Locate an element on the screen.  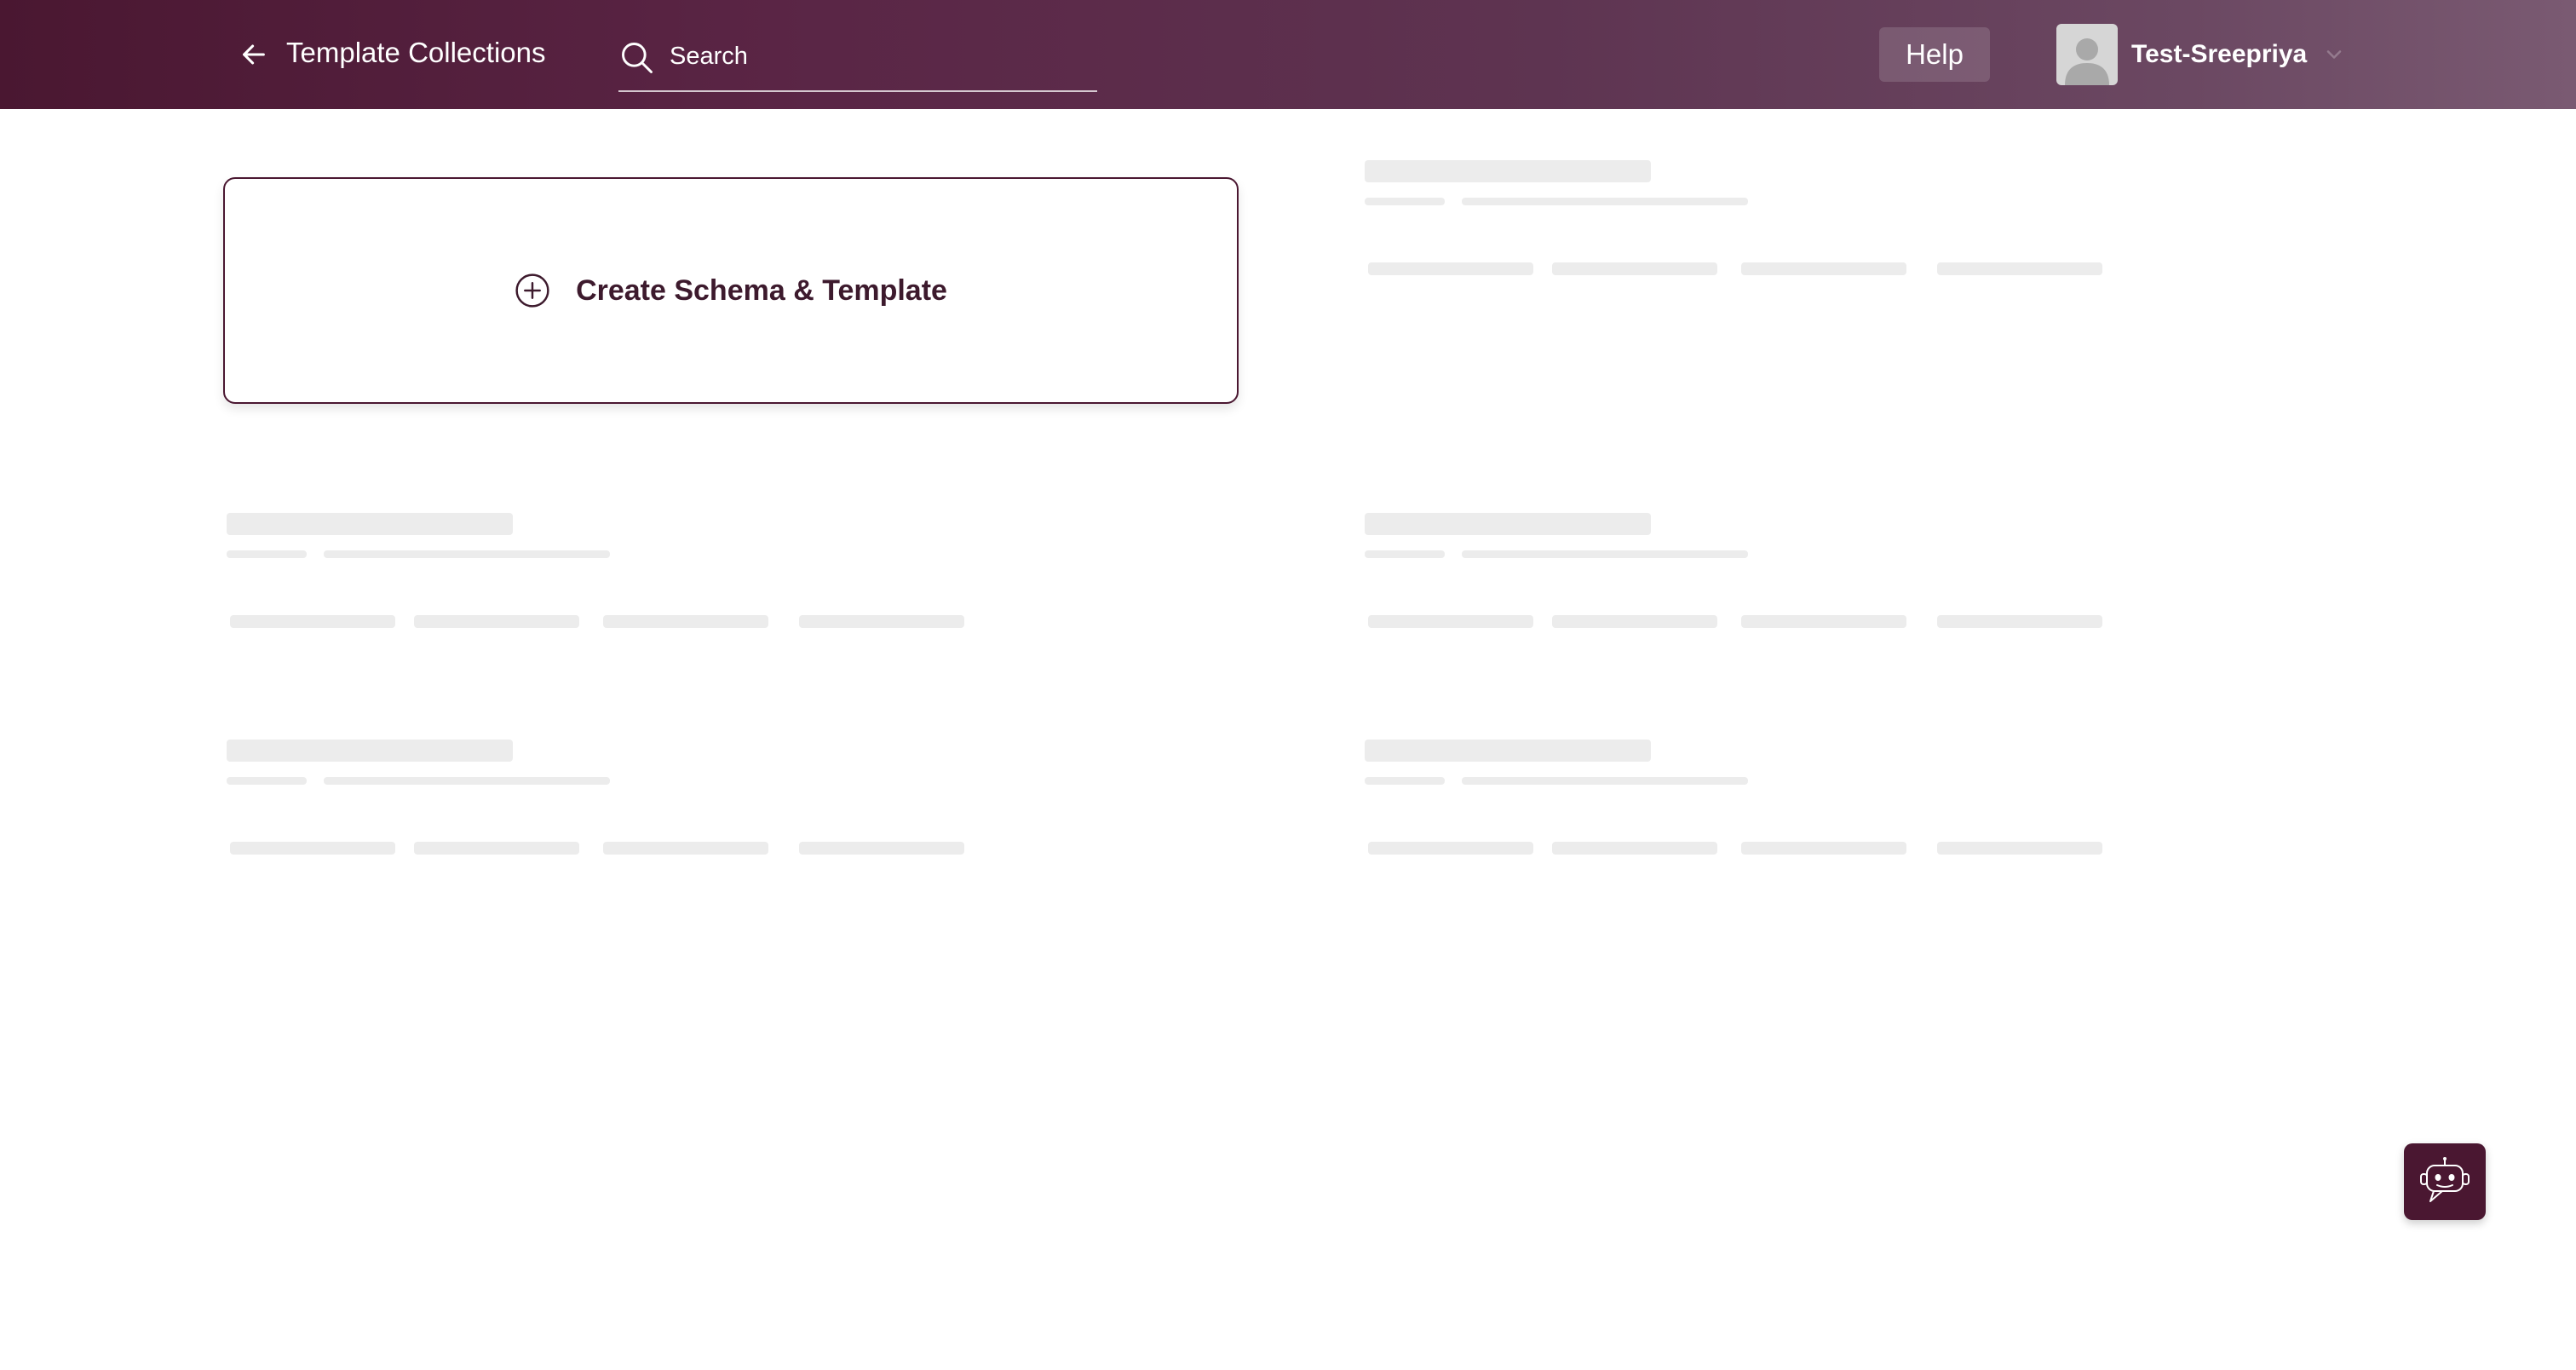
plus-circle-icon is located at coordinates (532, 291).